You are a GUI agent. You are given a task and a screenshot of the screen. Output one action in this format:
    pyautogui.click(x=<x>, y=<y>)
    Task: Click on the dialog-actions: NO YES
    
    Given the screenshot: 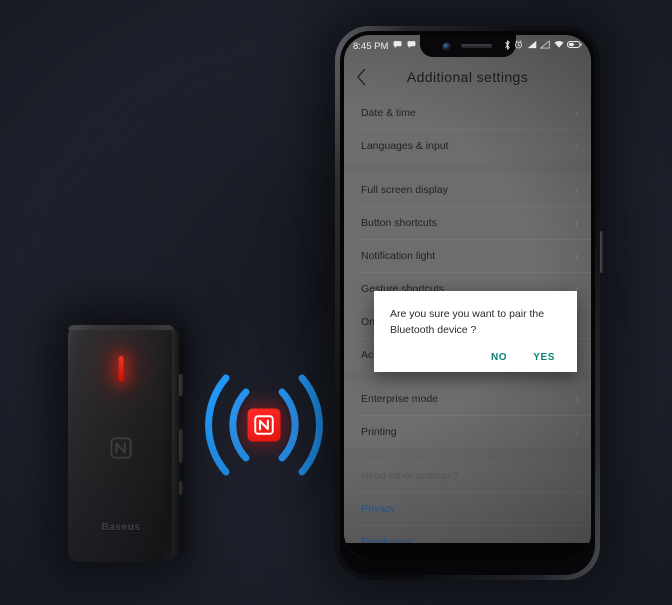 What is the action you would take?
    pyautogui.click(x=475, y=357)
    